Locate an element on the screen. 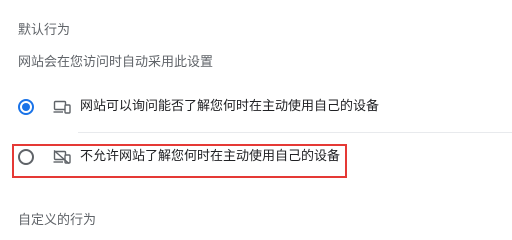 This screenshot has width=512, height=240. radio-allow-ask is located at coordinates (26, 107).